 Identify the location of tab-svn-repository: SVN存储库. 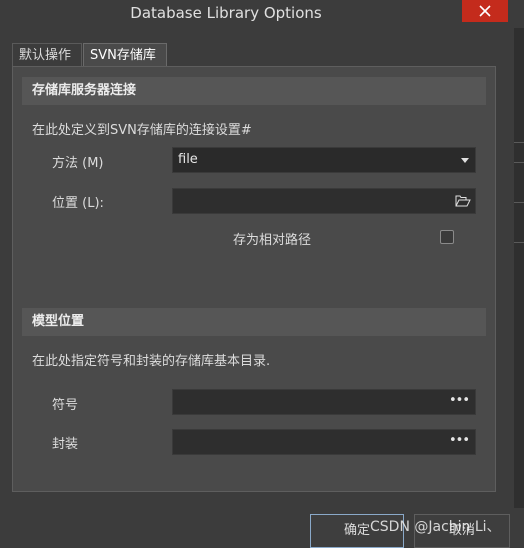
(125, 54).